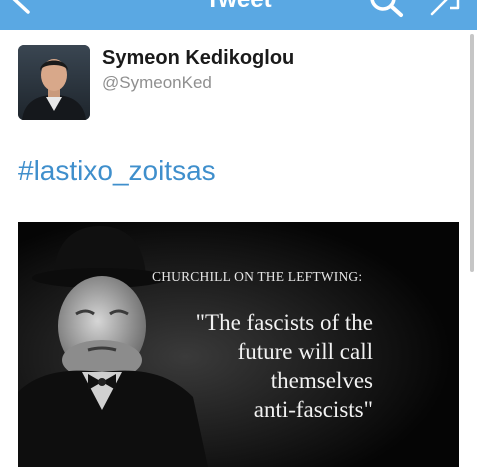 This screenshot has width=477, height=467. I want to click on search-icon, so click(388, 9).